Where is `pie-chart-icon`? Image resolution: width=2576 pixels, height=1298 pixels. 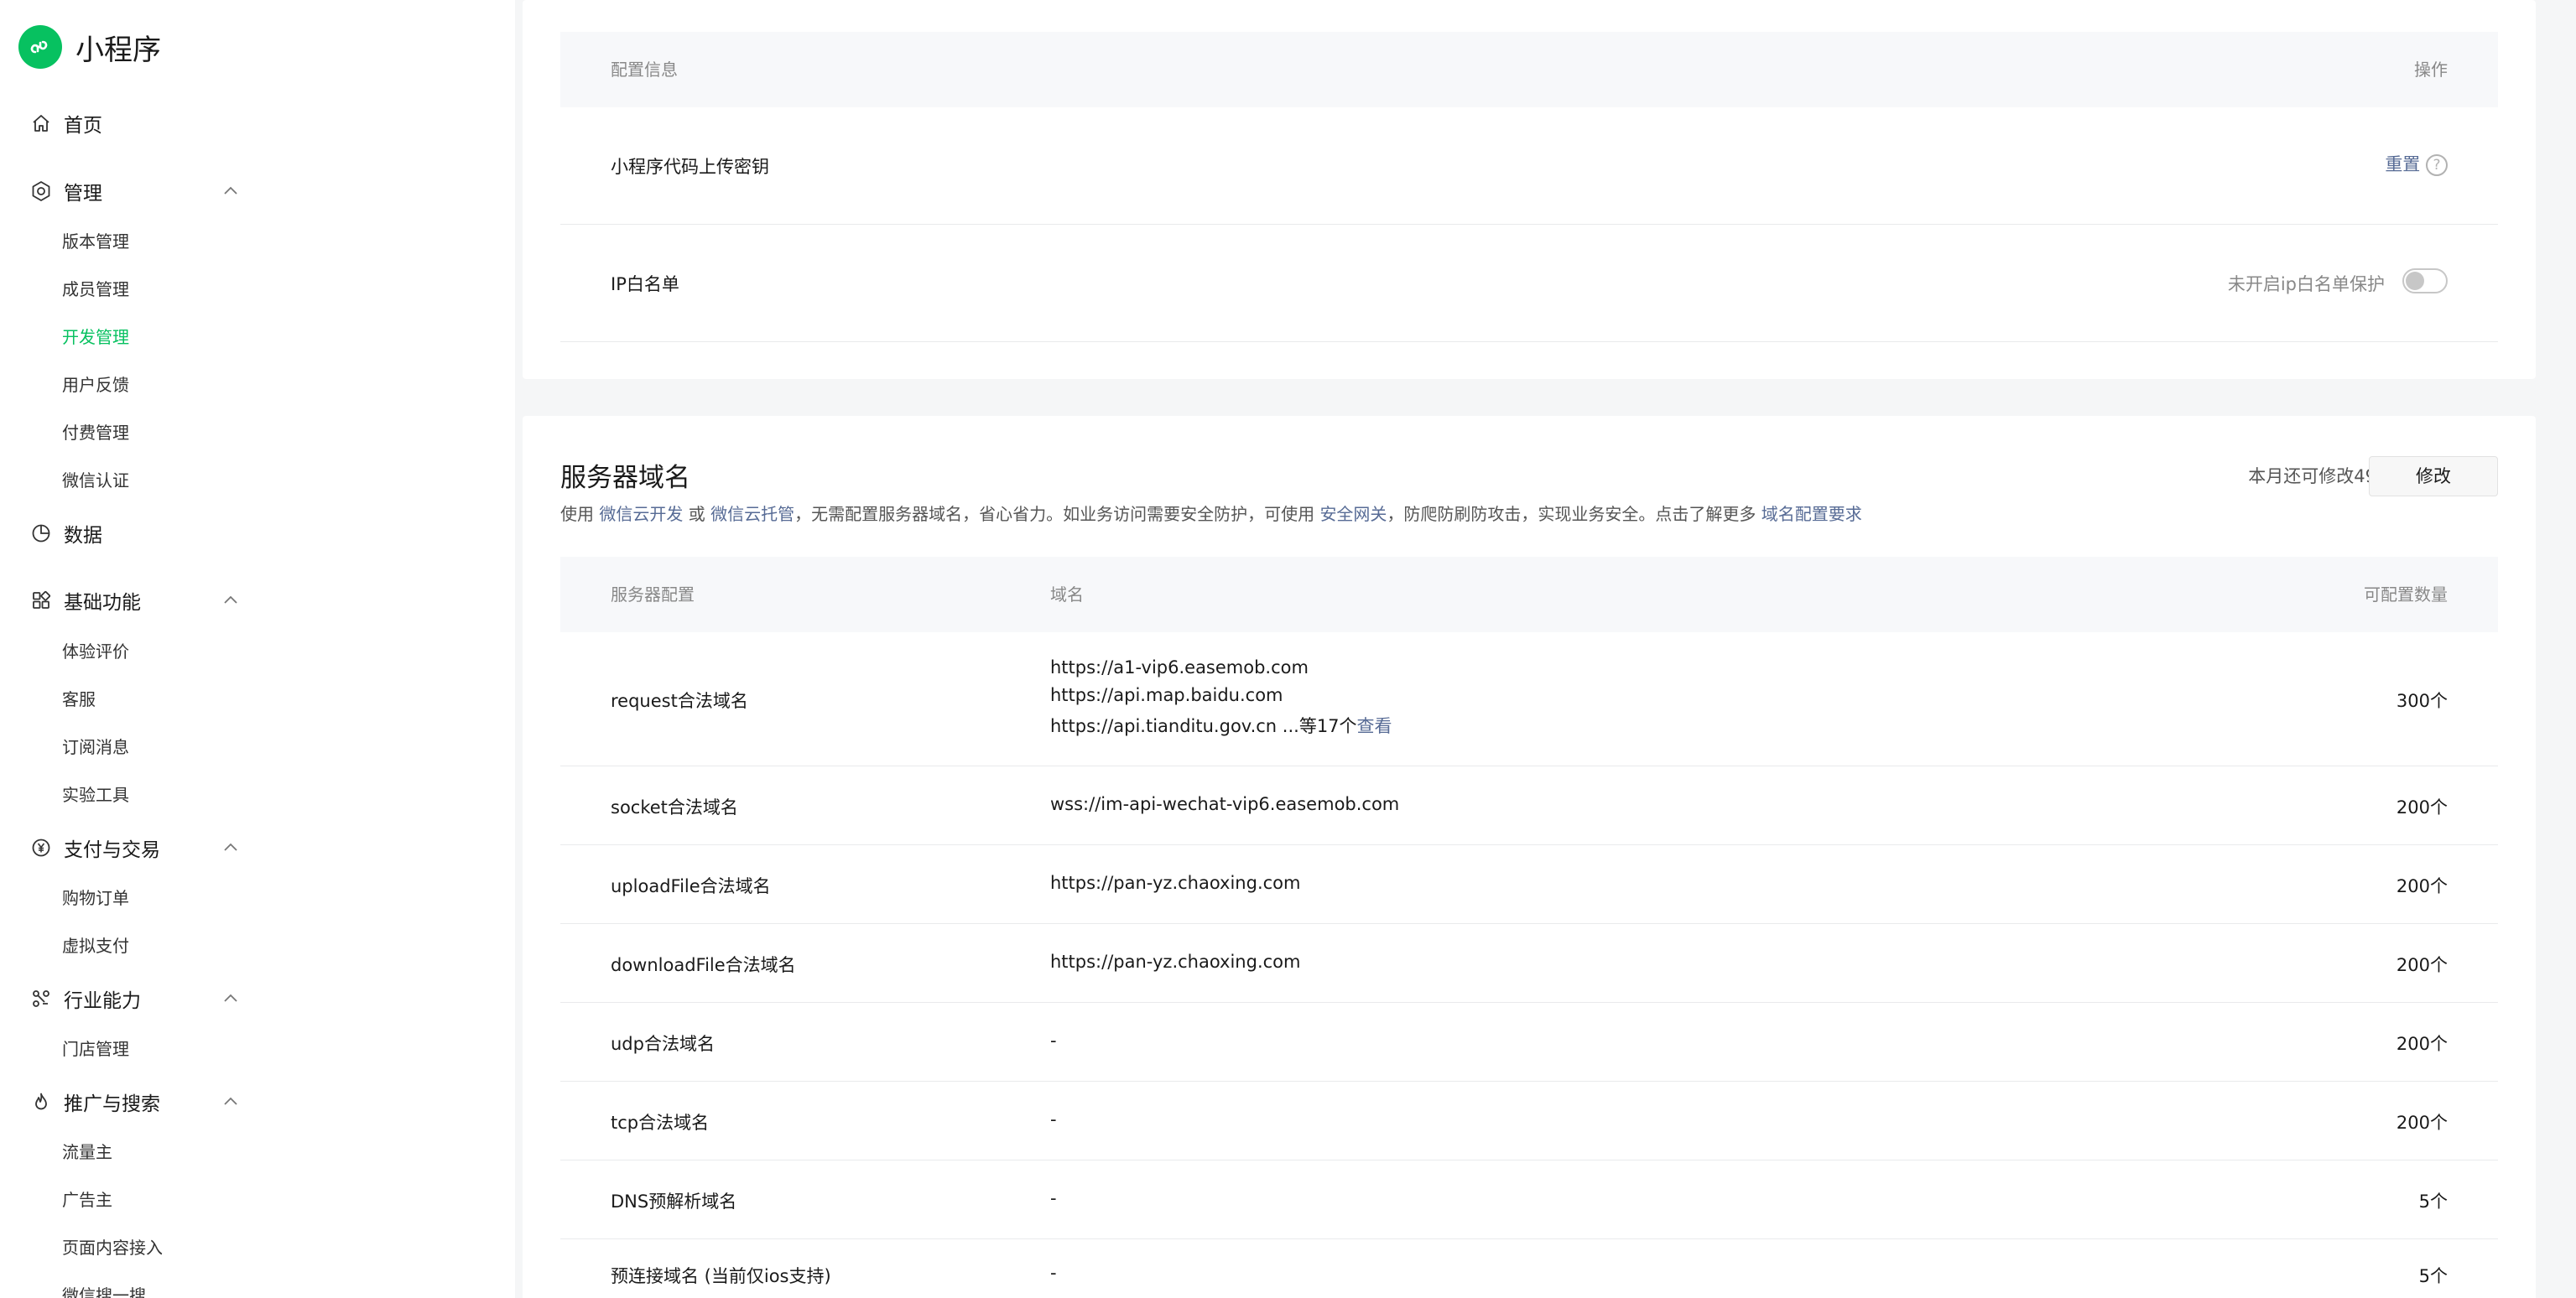 pie-chart-icon is located at coordinates (41, 533).